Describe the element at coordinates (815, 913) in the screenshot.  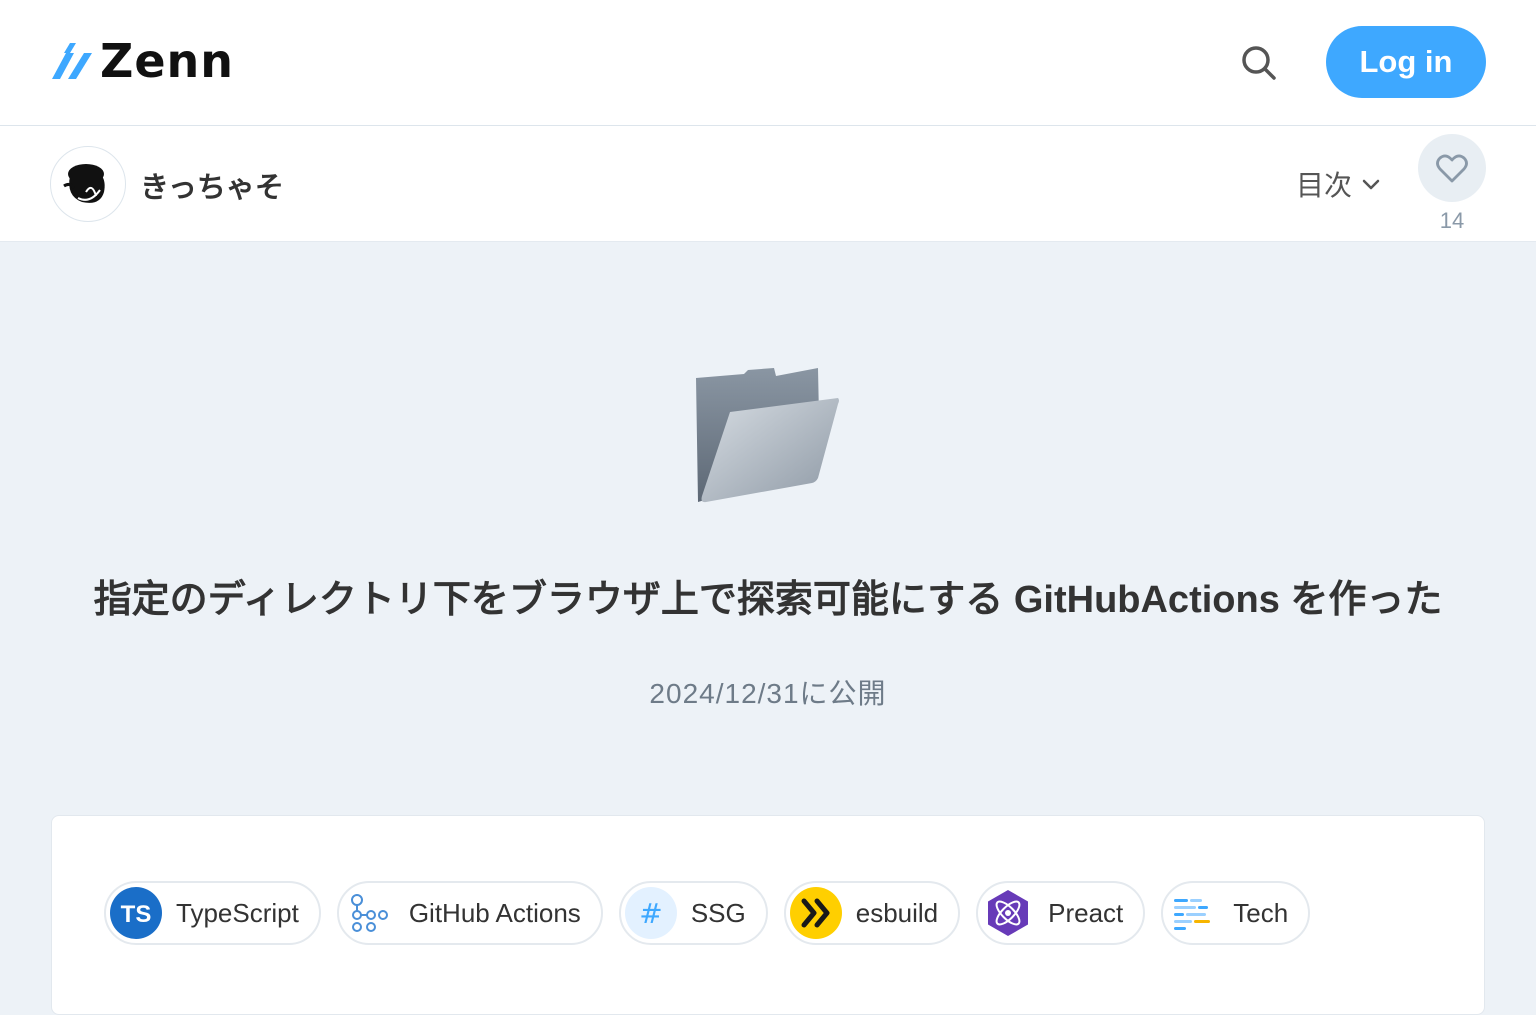
I see `esbuild-icon` at that location.